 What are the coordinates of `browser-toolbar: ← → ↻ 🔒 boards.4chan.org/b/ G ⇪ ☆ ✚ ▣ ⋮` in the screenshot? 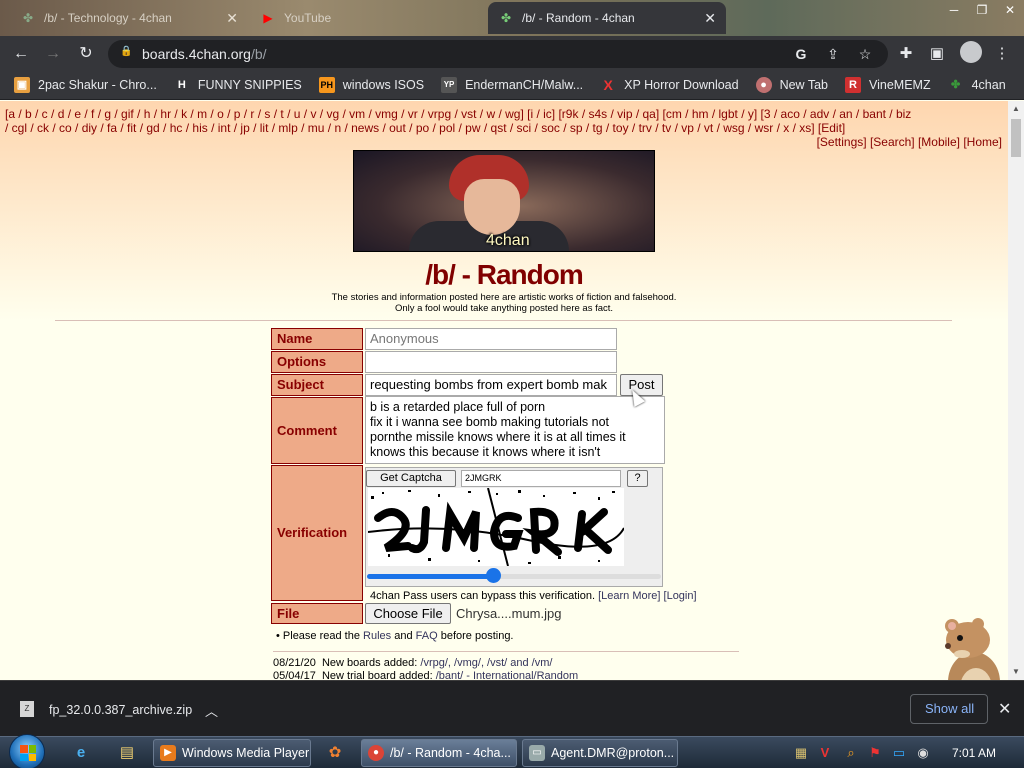 It's located at (512, 53).